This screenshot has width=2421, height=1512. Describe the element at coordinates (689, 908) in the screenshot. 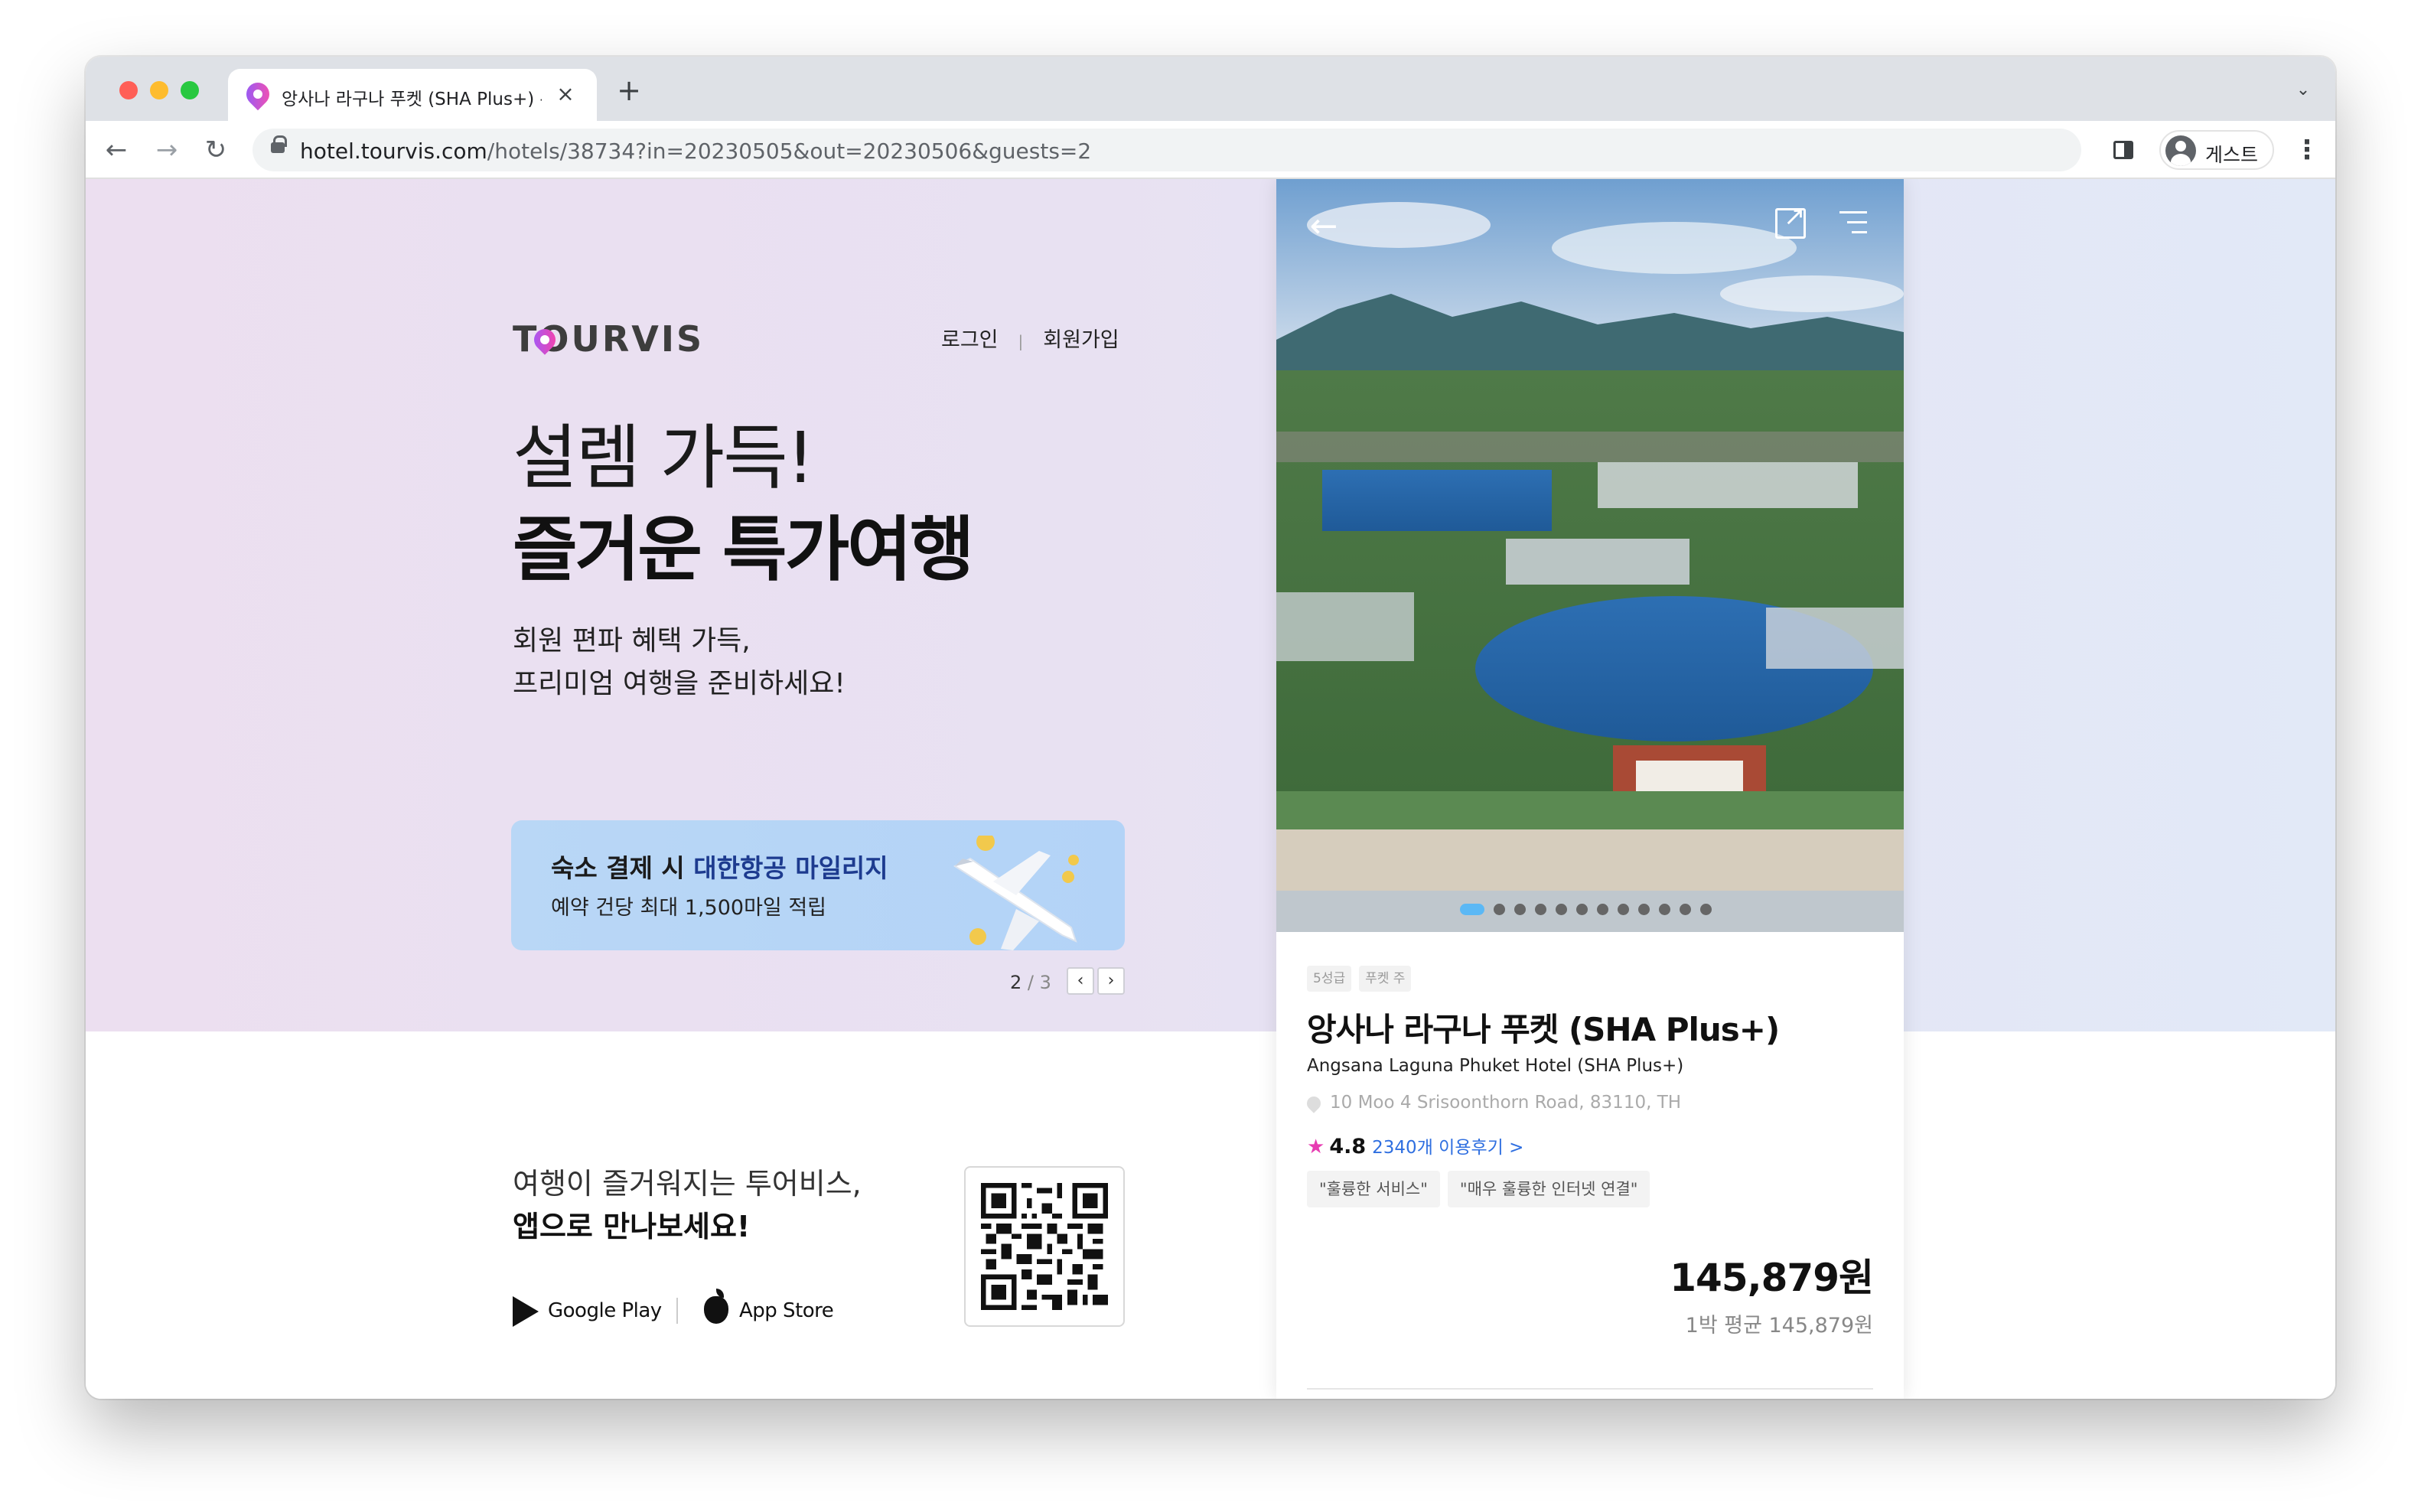

I see `promo-description: 예약 건당 최대 1,500마일 적립` at that location.